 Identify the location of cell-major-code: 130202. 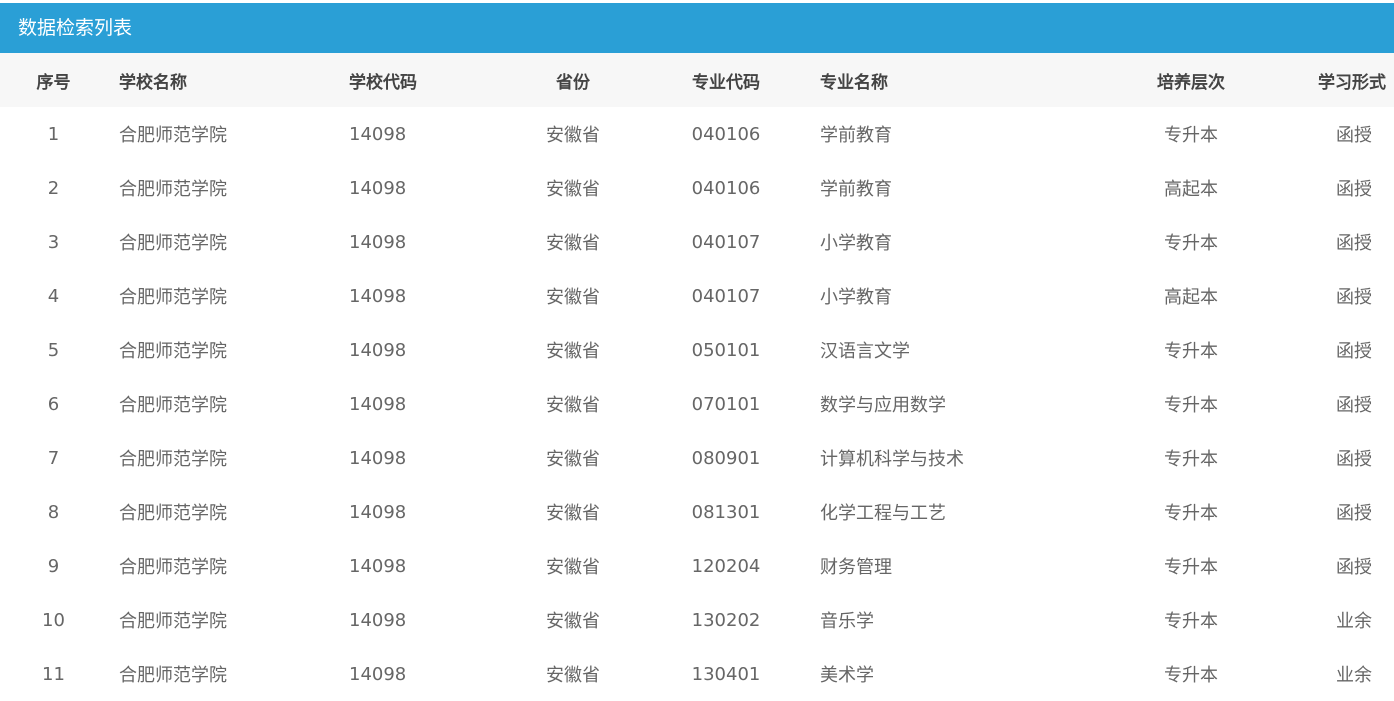
(726, 620).